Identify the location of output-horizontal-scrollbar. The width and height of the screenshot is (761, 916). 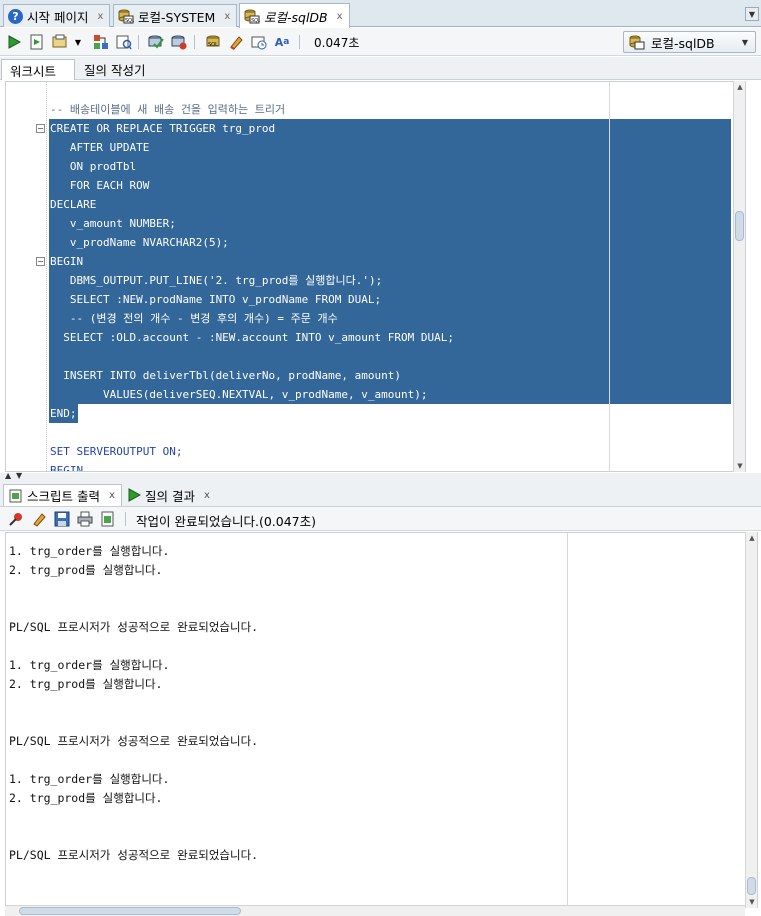
(375, 910).